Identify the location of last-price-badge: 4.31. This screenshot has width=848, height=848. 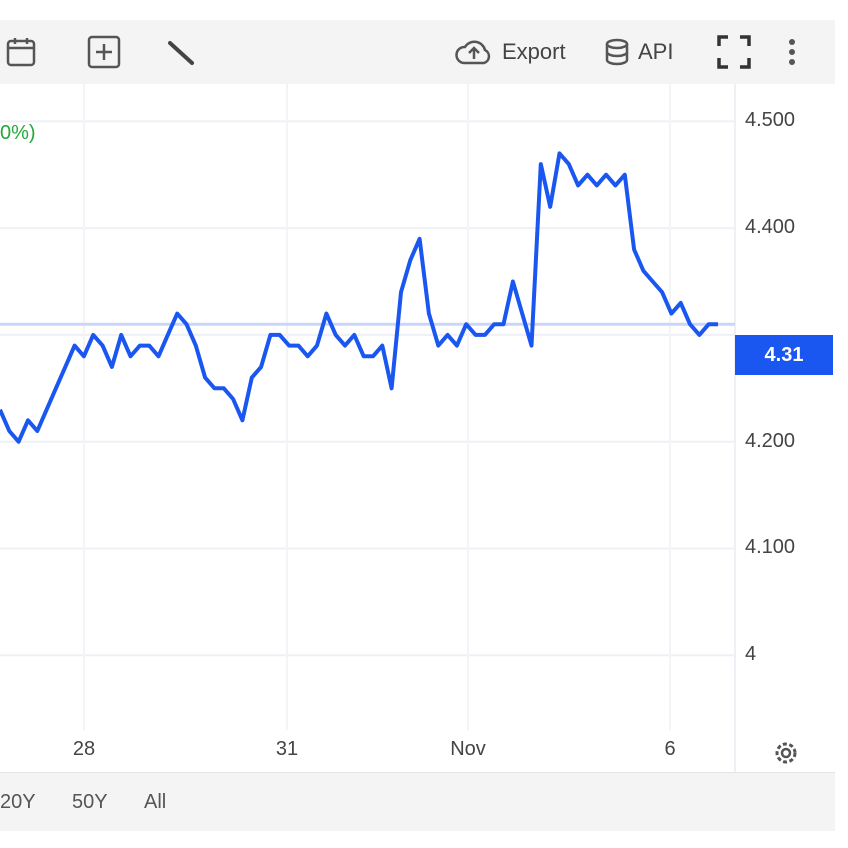
(784, 355).